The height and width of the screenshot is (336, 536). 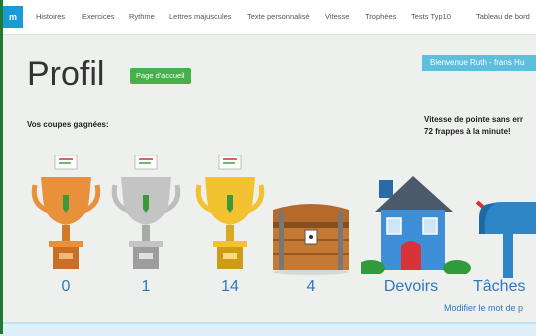 I want to click on top-speed-line2: 72 frappes à la minute!, so click(x=467, y=131).